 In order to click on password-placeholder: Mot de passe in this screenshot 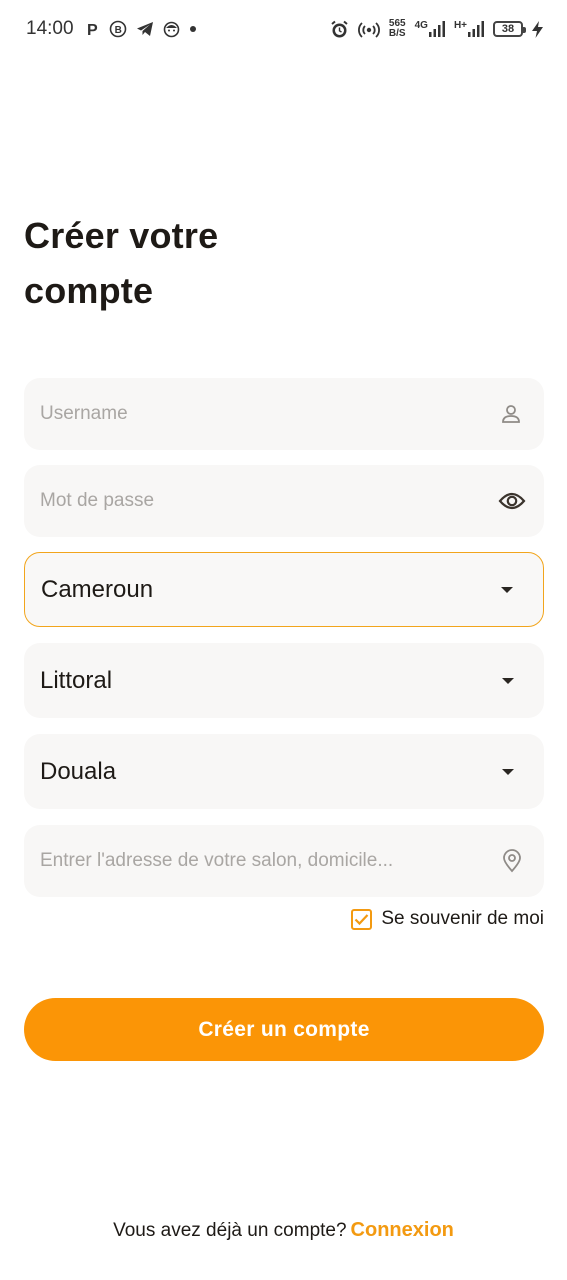, I will do `click(97, 500)`.